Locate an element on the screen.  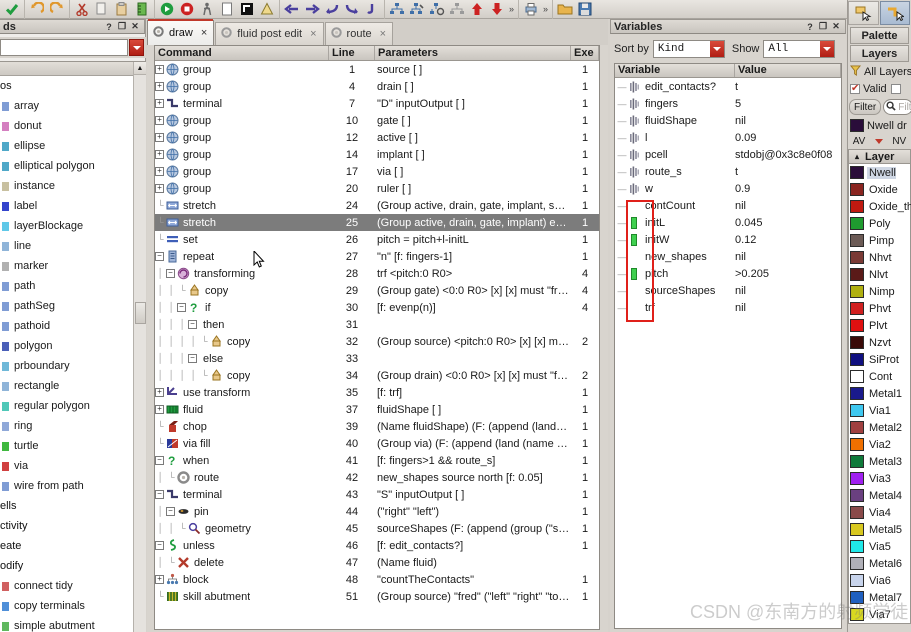
scroll-up-icon: ▲ is located at coordinates (140, 68).